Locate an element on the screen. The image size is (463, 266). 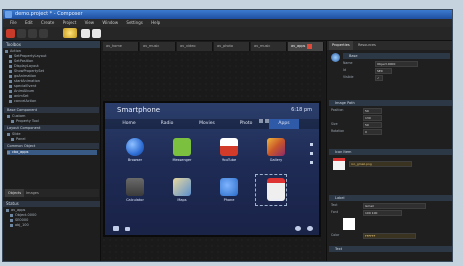
messenger-icon is located at coordinates (182, 147).